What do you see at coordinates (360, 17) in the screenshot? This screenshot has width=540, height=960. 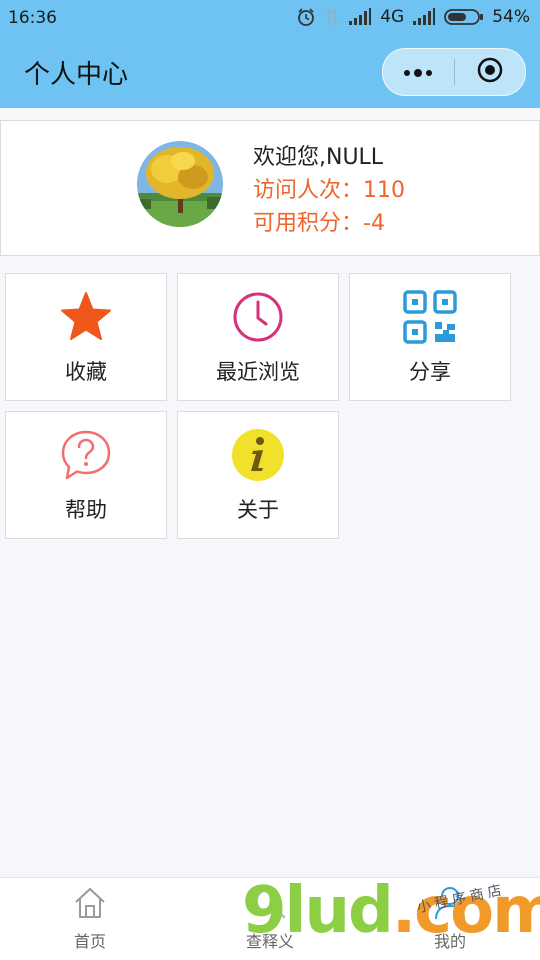 I see `signal-icon` at bounding box center [360, 17].